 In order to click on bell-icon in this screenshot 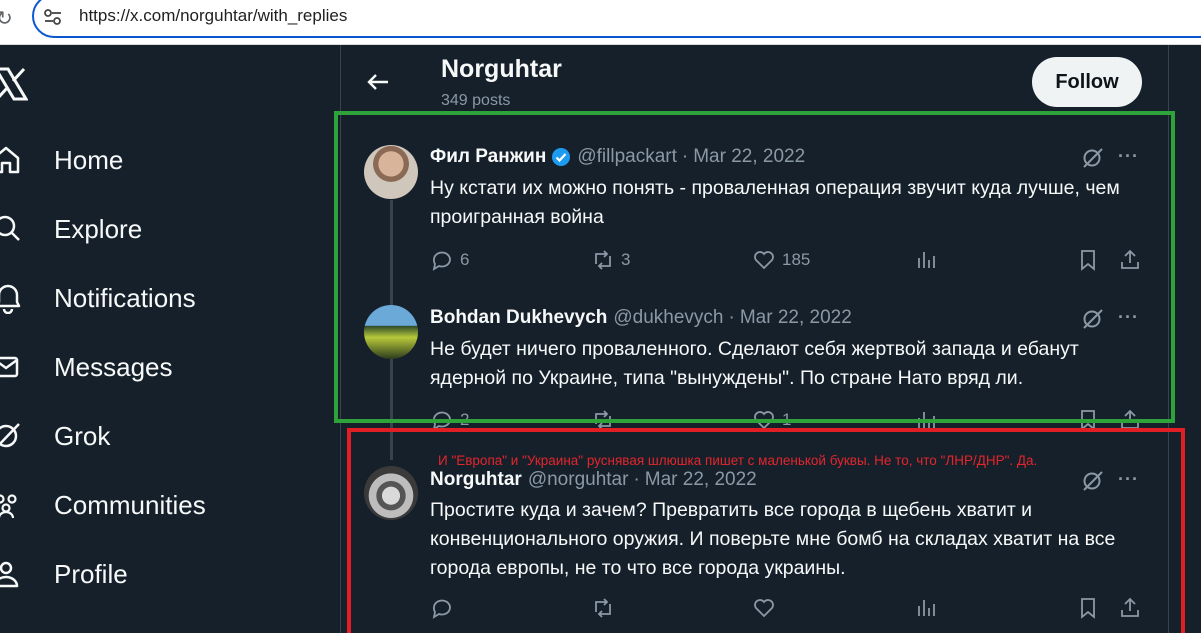, I will do `click(10, 299)`.